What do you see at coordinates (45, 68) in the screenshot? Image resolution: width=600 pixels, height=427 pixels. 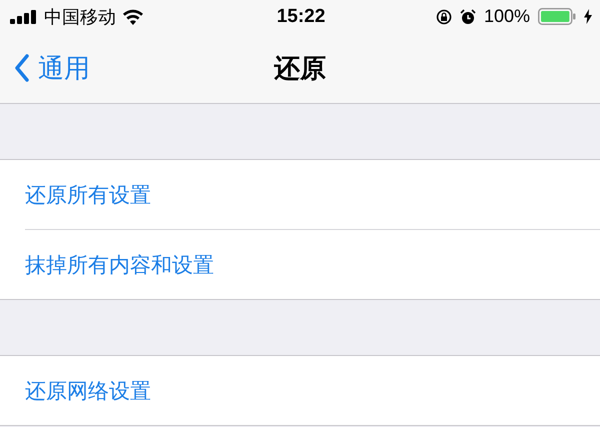 I see `back-button: 通用` at bounding box center [45, 68].